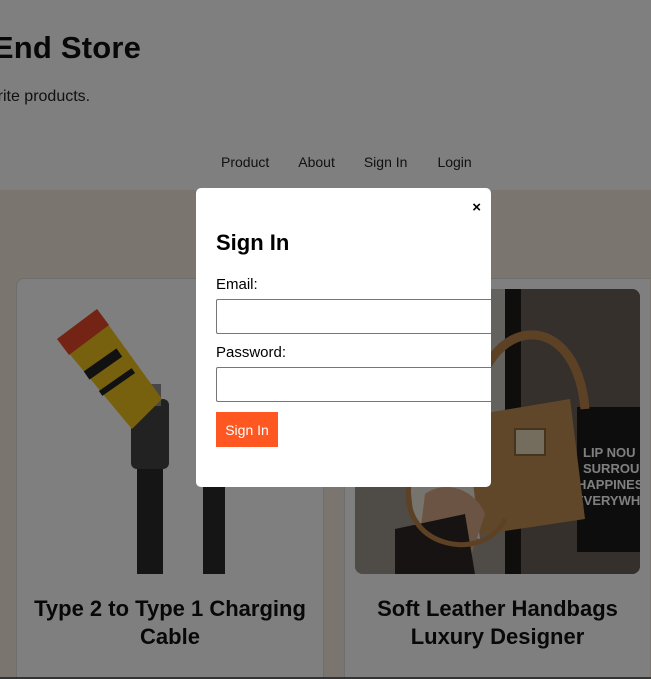 This screenshot has width=651, height=679. Describe the element at coordinates (353, 316) in the screenshot. I see `email-field` at that location.